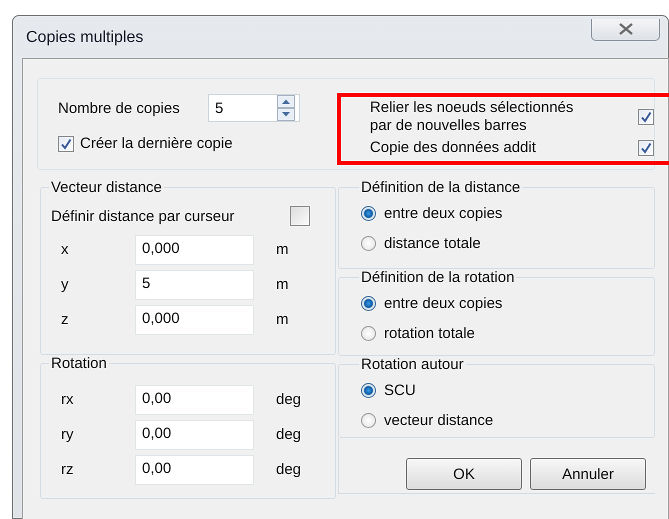 The image size is (669, 519). Describe the element at coordinates (441, 187) in the screenshot. I see `group-title: Définition de la distance` at that location.